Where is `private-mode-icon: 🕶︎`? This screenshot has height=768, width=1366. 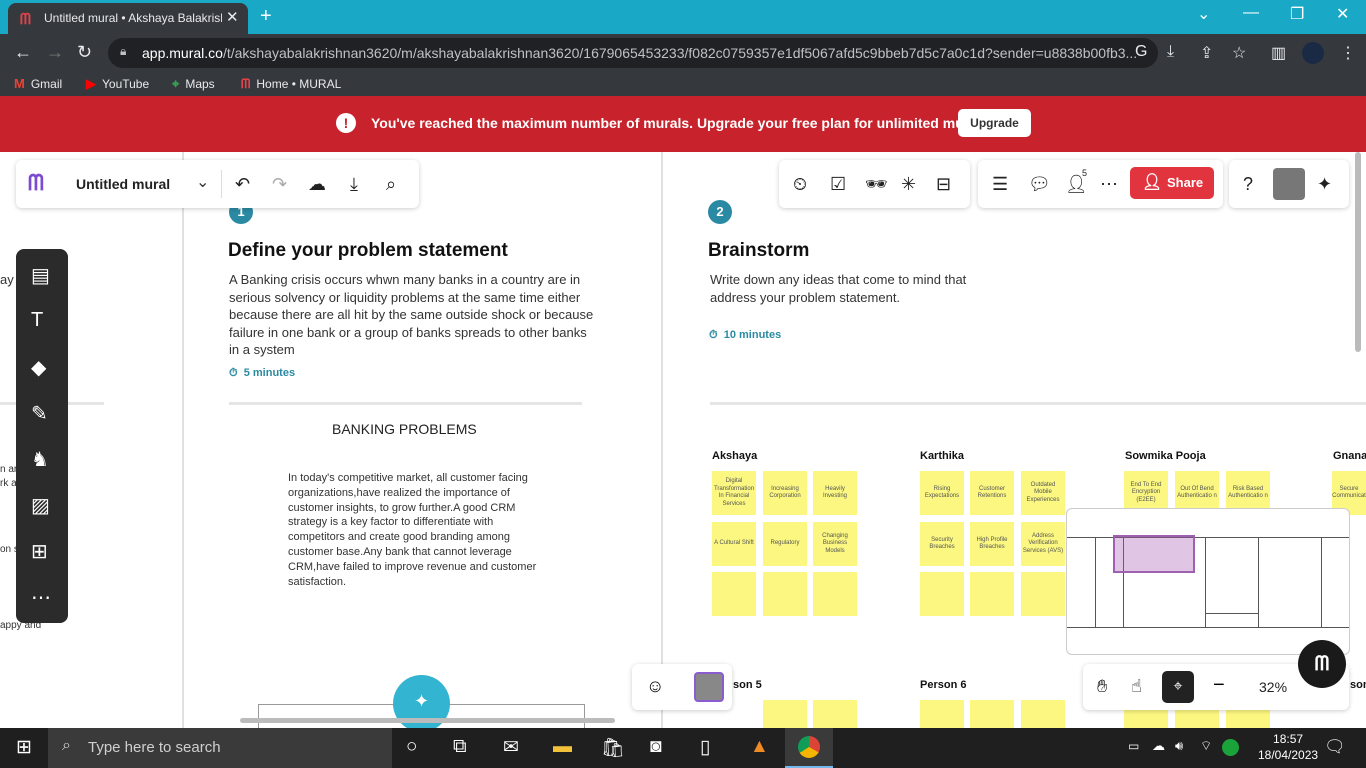
private-mode-icon: 🕶︎ is located at coordinates (876, 184).